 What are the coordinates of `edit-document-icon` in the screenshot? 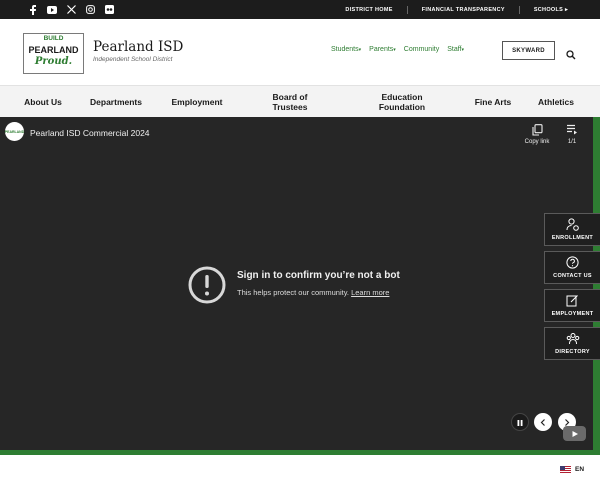 It's located at (572, 300).